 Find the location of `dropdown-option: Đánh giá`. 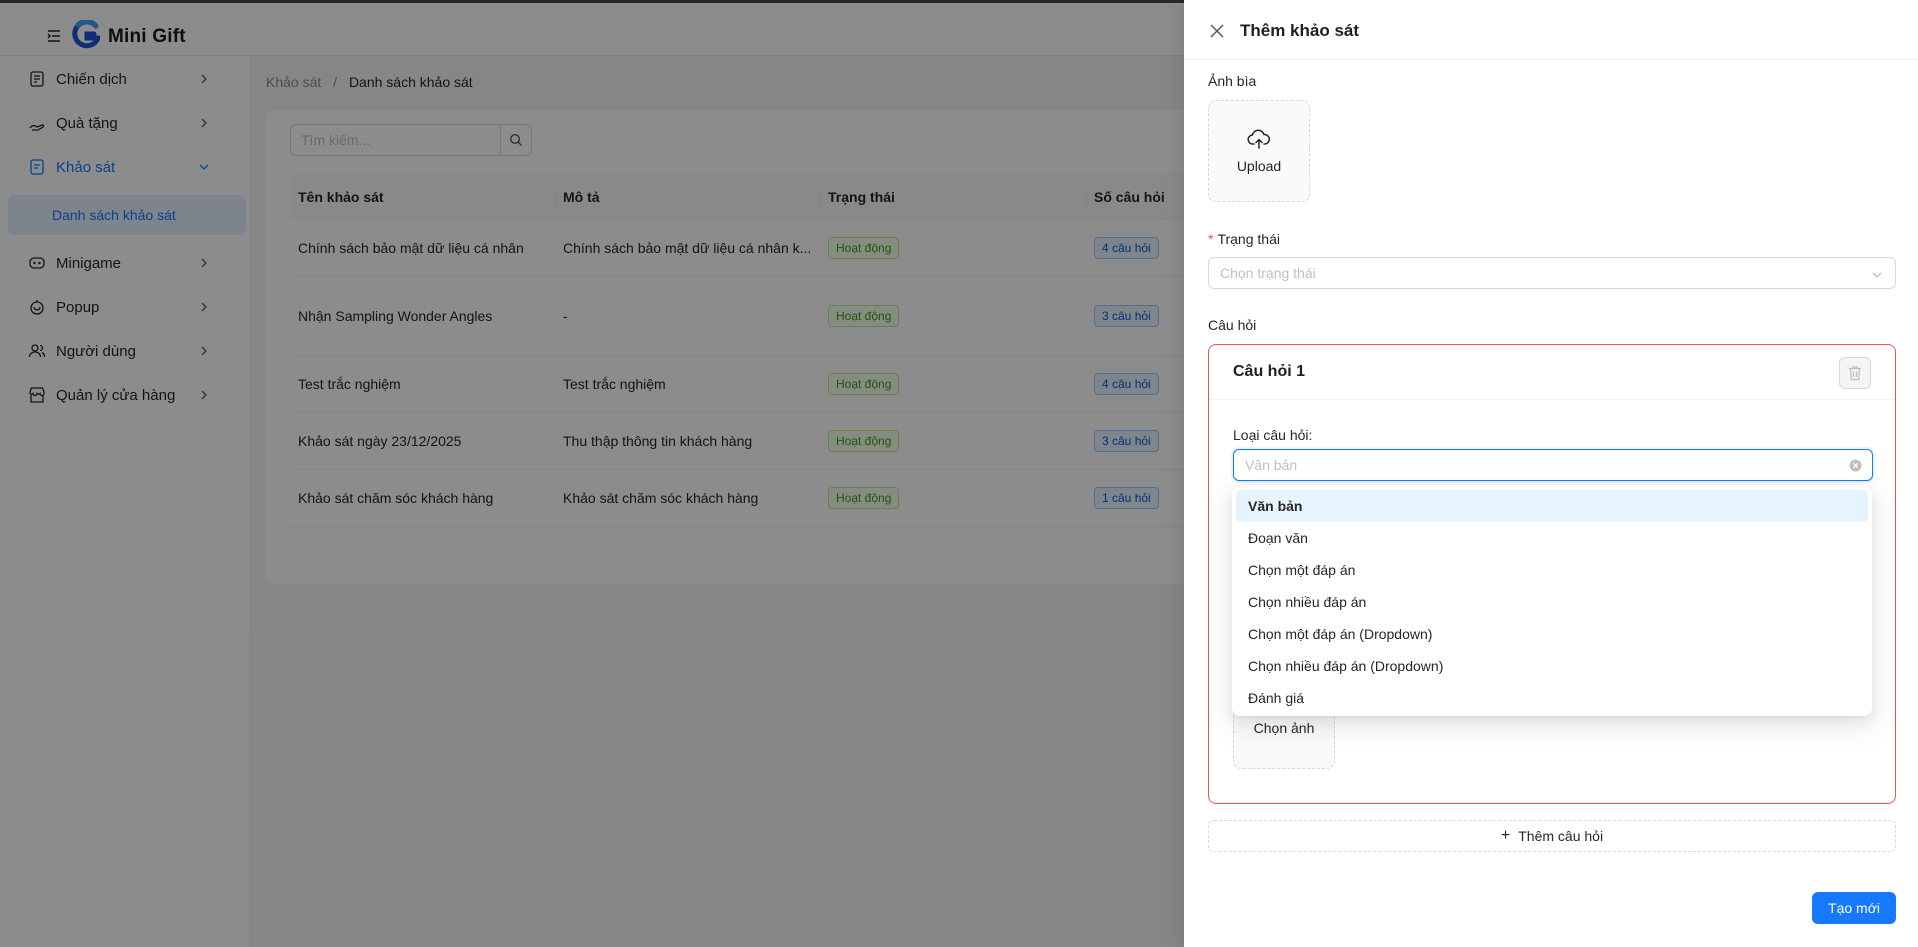

dropdown-option: Đánh giá is located at coordinates (1552, 698).